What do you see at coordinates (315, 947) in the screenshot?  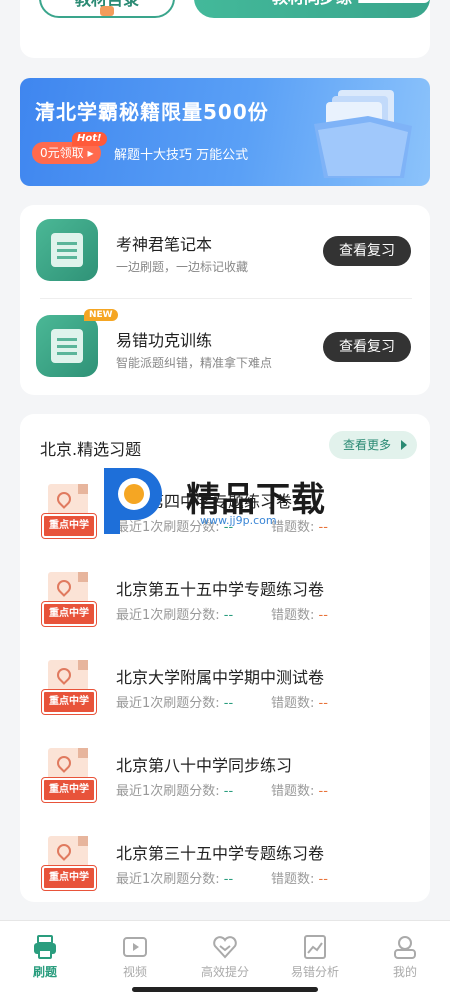 I see `chart-image-icon` at bounding box center [315, 947].